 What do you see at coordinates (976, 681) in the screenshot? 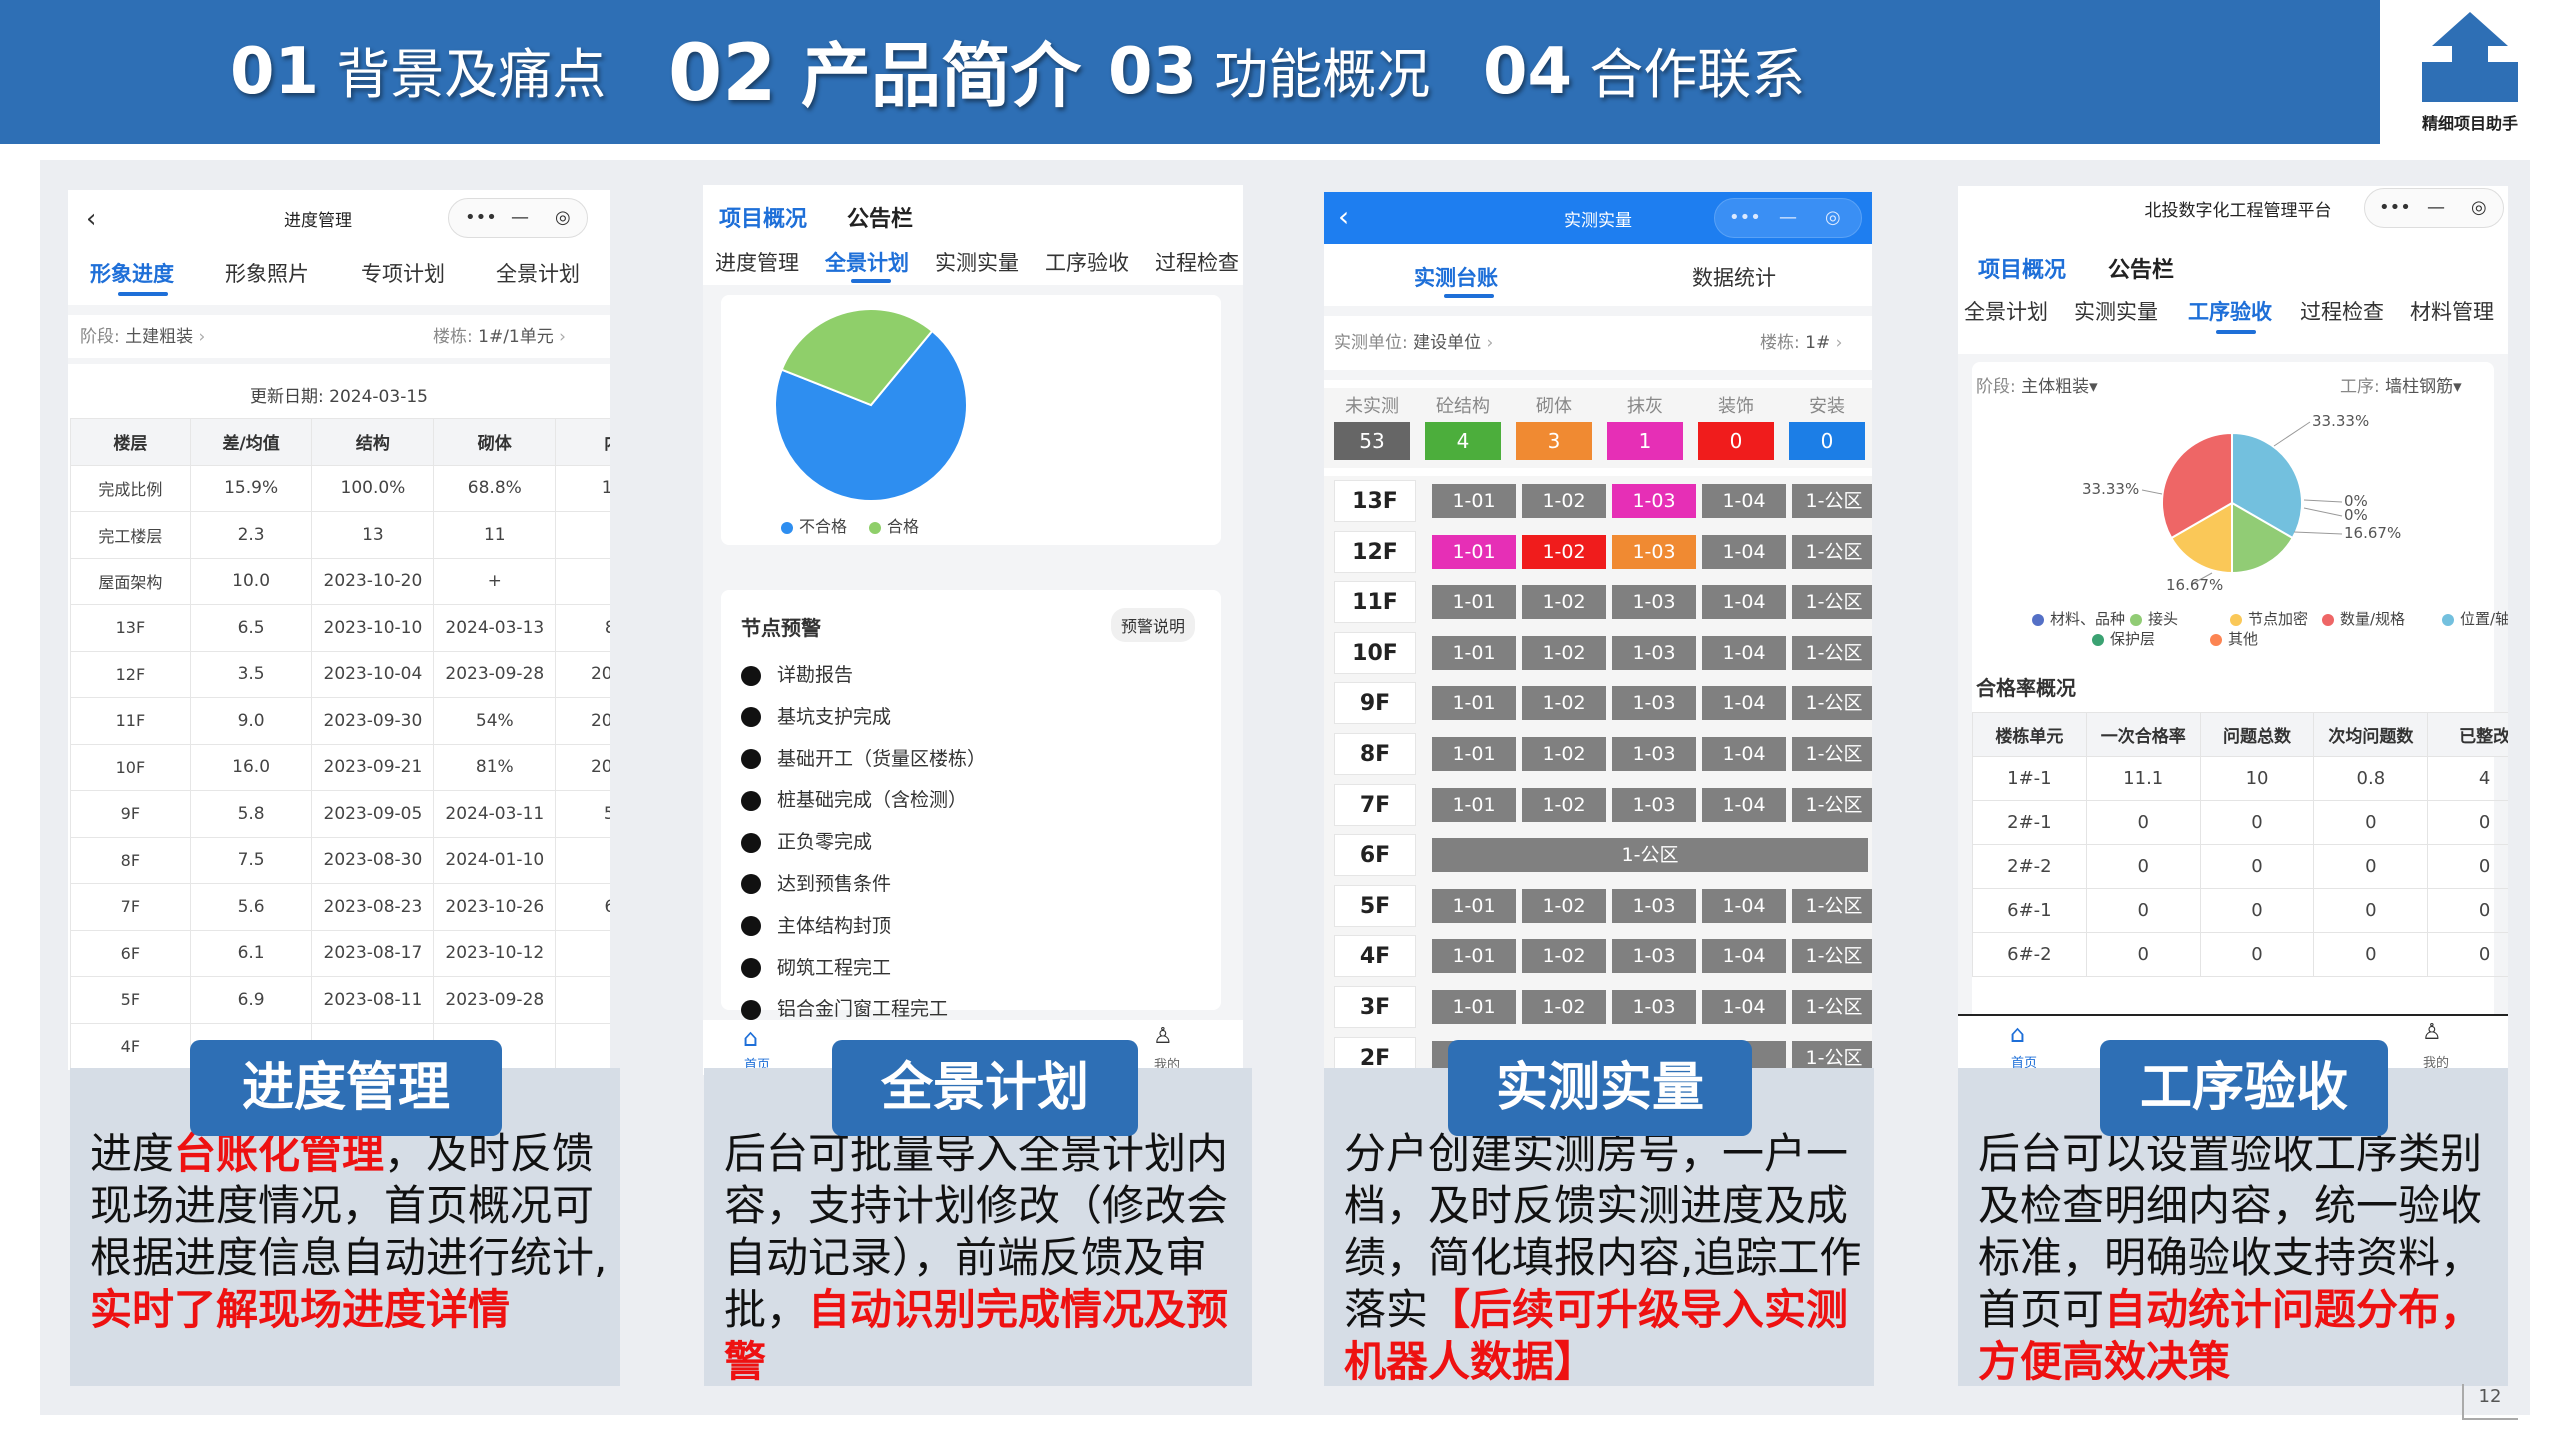
I see `node-item: 详勘报告` at bounding box center [976, 681].